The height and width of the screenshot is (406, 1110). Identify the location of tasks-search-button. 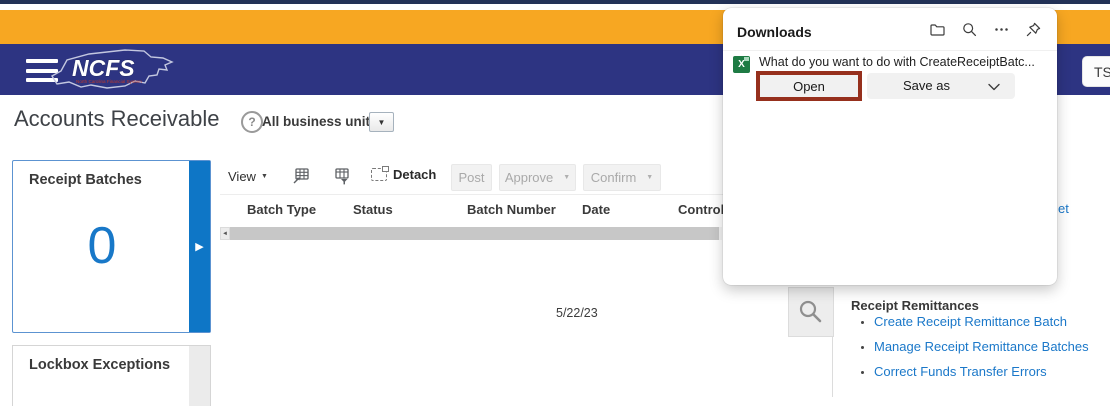
(811, 312).